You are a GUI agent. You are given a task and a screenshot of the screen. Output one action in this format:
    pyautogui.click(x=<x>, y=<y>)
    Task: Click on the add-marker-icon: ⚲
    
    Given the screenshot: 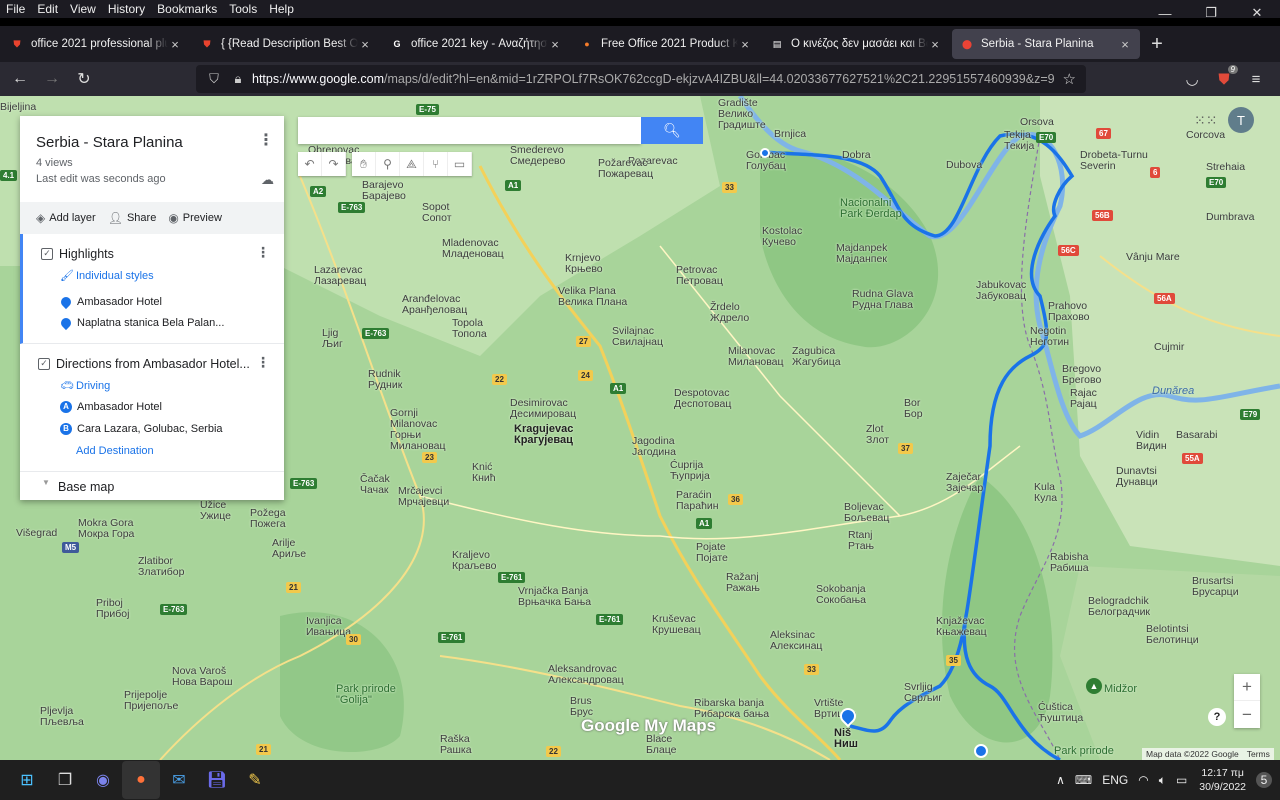 What is the action you would take?
    pyautogui.click(x=388, y=164)
    